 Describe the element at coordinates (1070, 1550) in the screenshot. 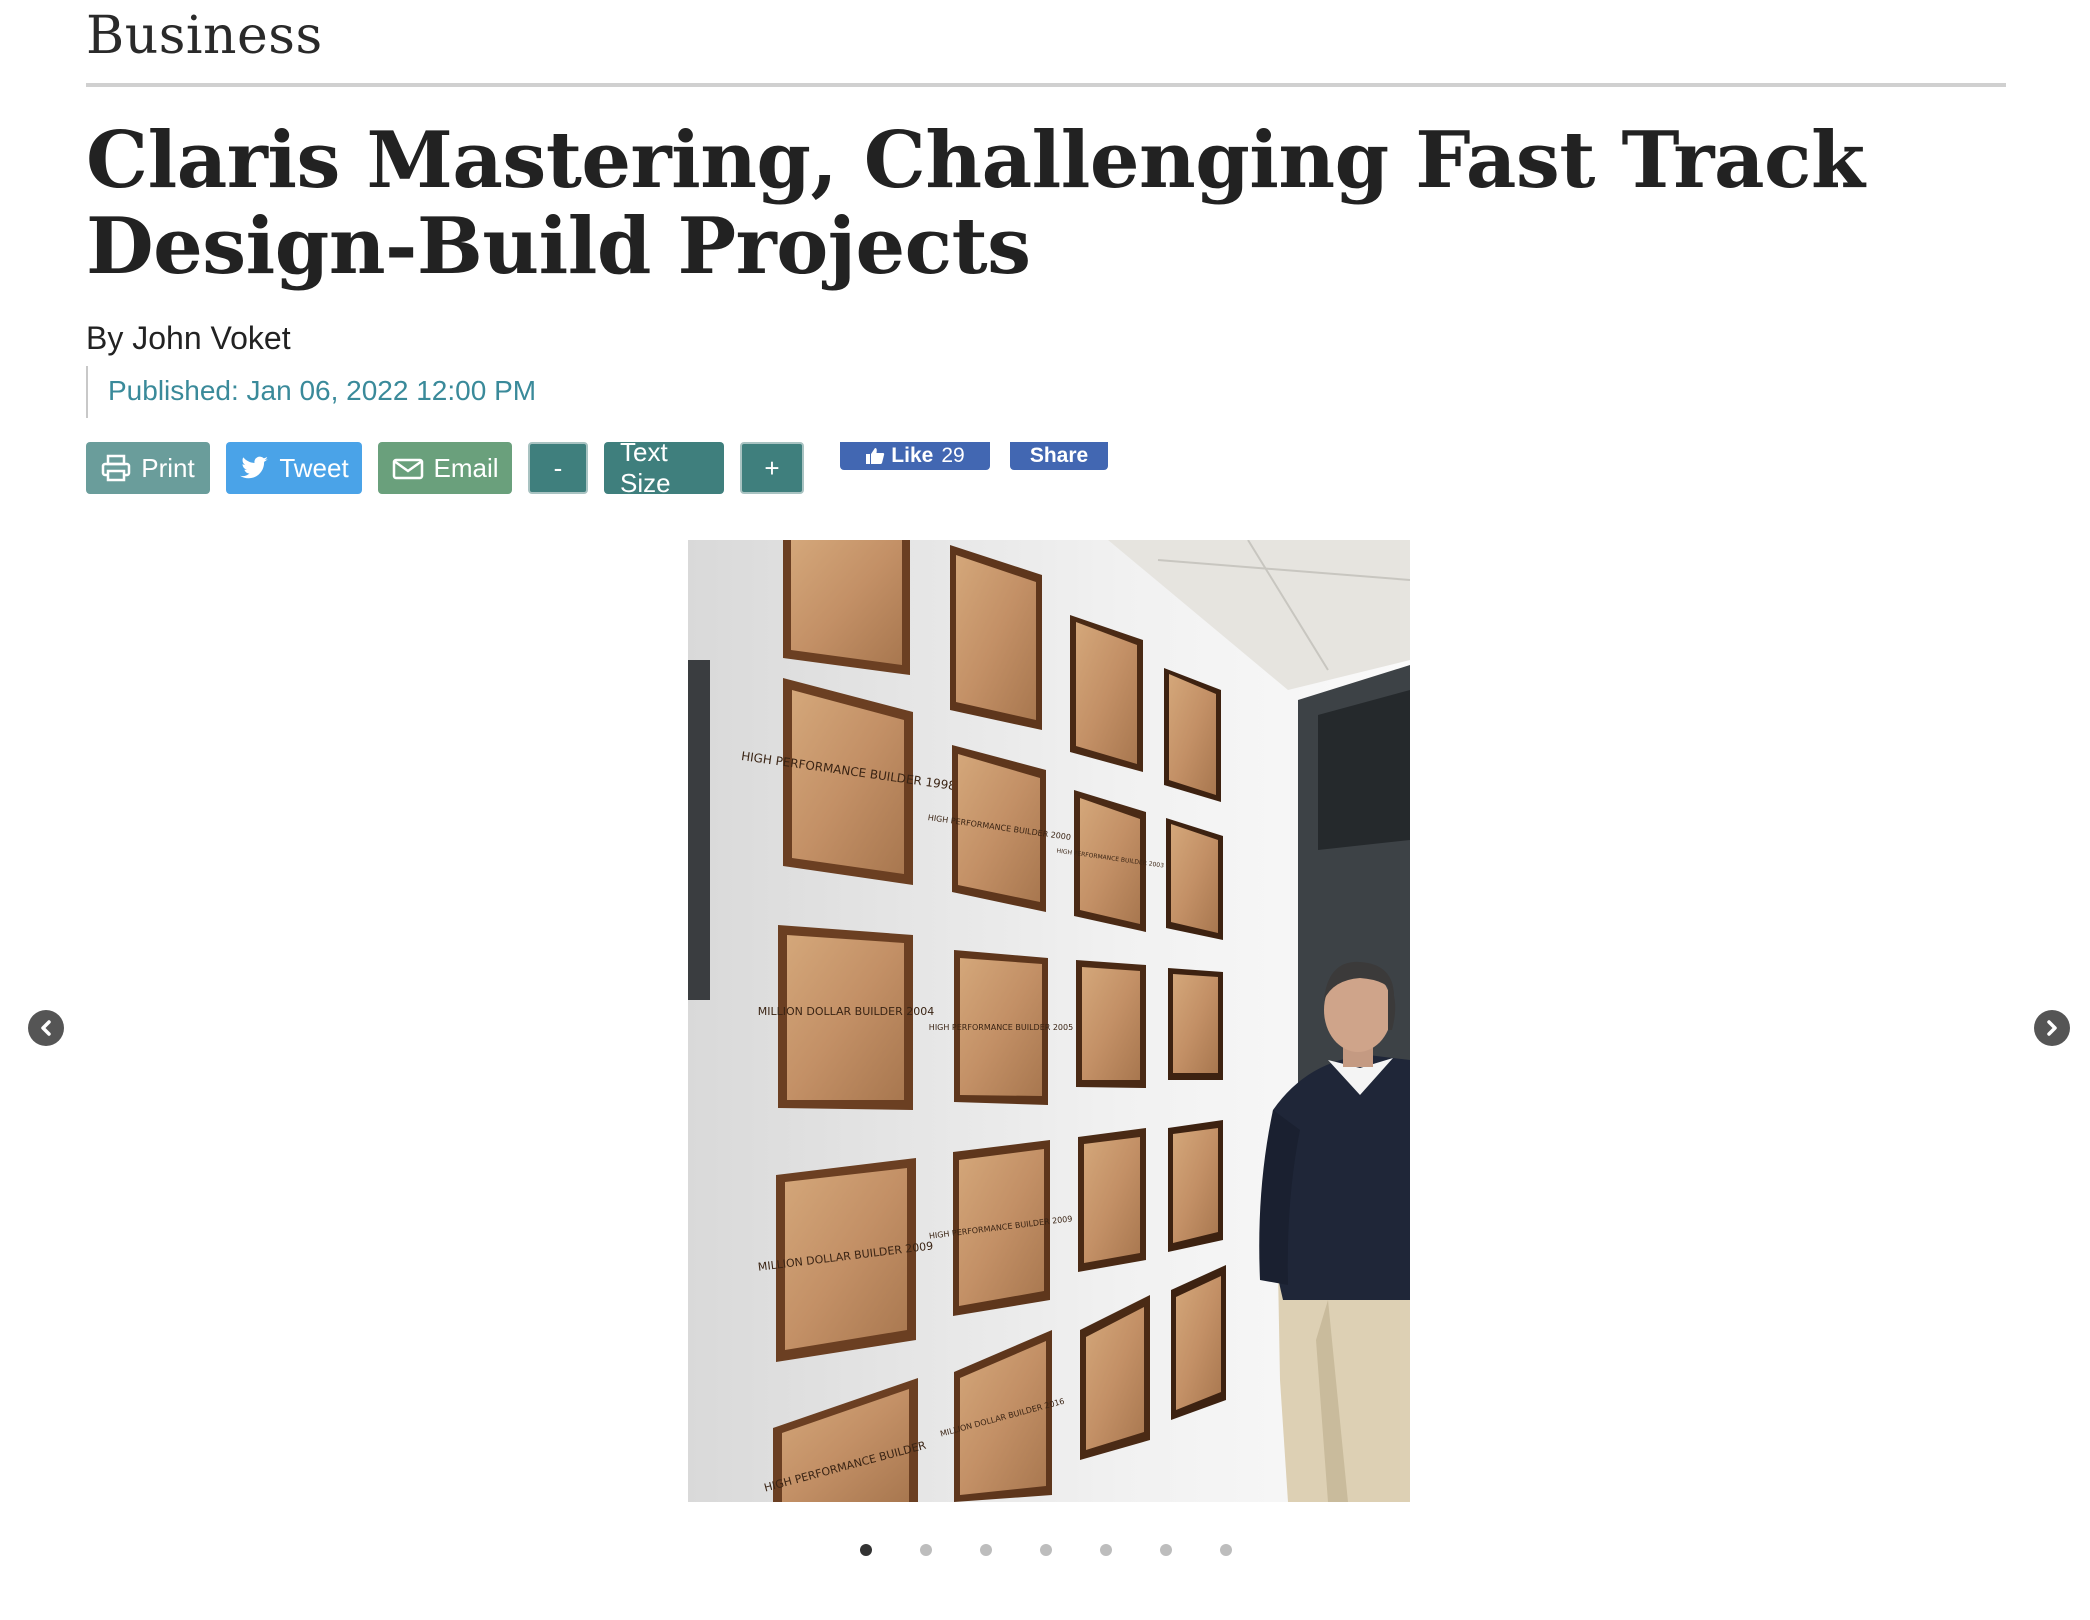

I see `gallery-pagination` at that location.